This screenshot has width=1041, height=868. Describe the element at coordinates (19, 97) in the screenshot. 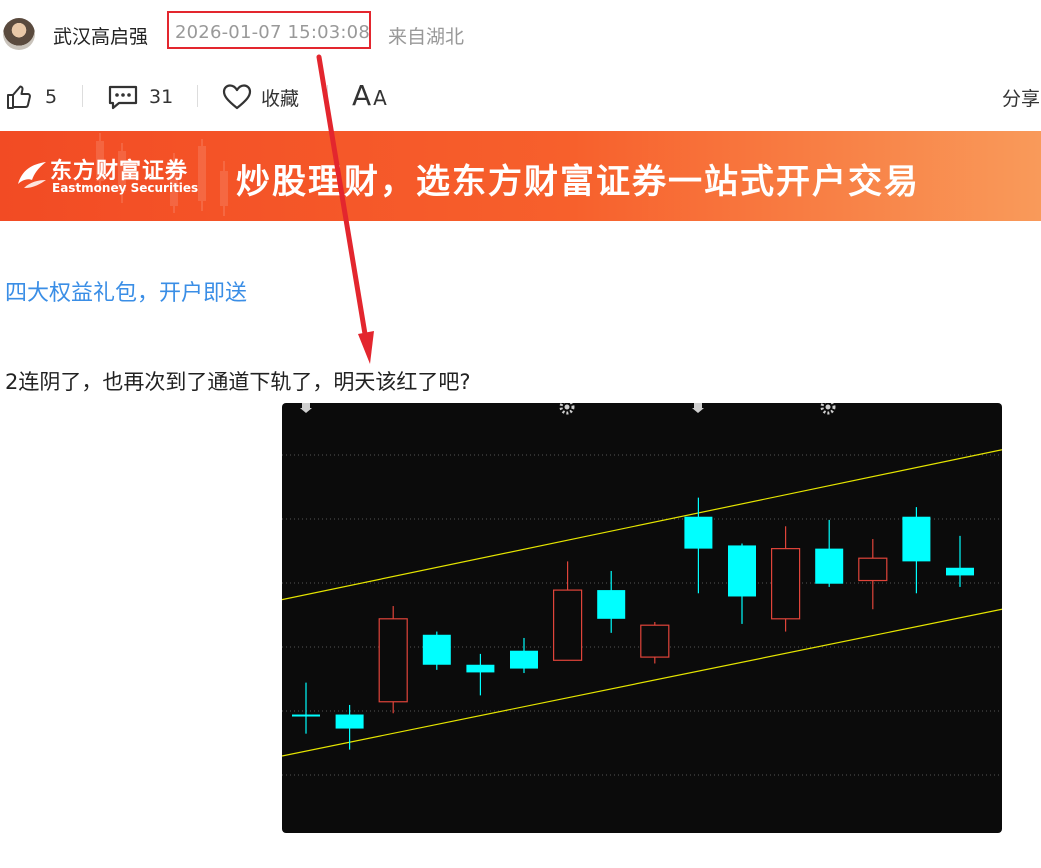

I see `thumbs-up-icon` at that location.